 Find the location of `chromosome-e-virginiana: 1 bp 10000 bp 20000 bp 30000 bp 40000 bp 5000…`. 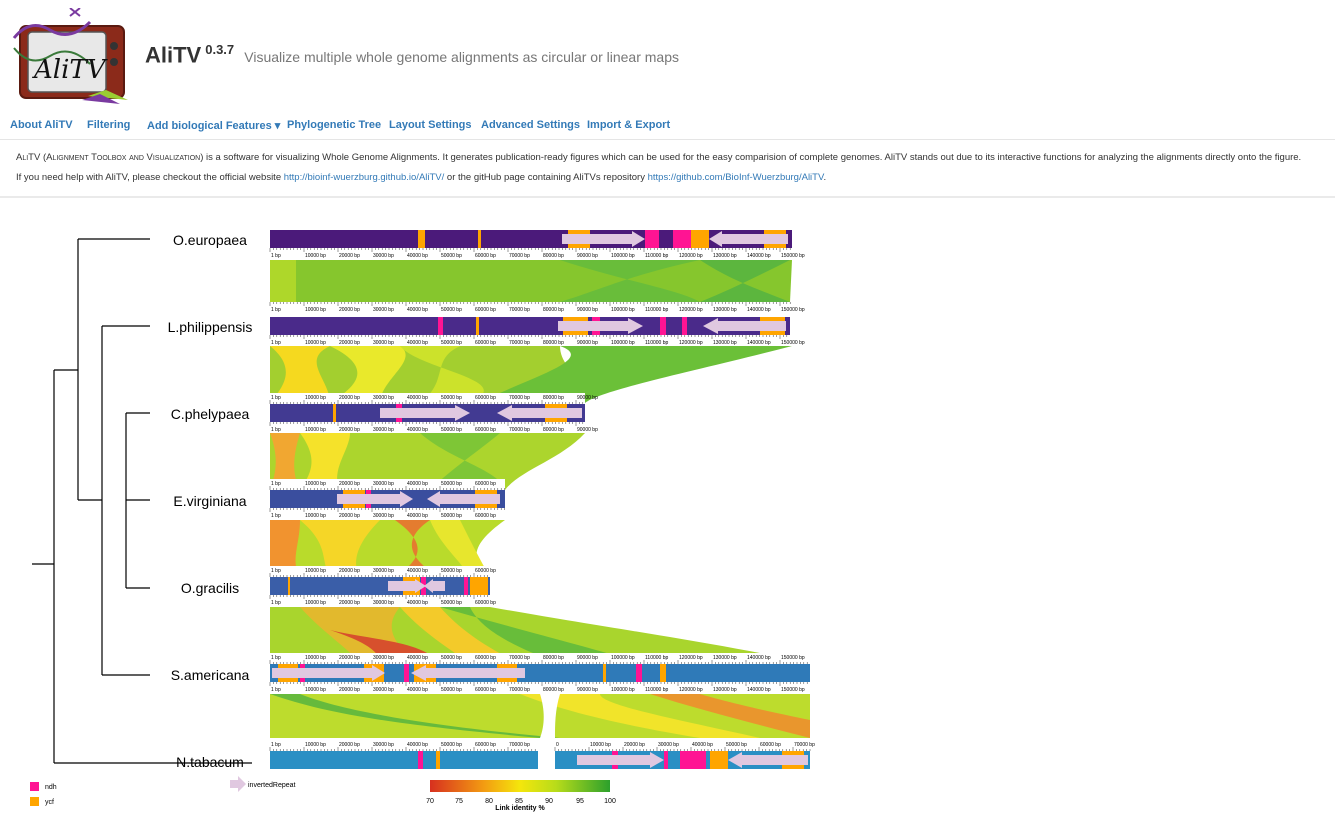

chromosome-e-virginiana: 1 bp 10000 bp 20000 bp 30000 bp 40000 bp 5000… is located at coordinates (387, 499).